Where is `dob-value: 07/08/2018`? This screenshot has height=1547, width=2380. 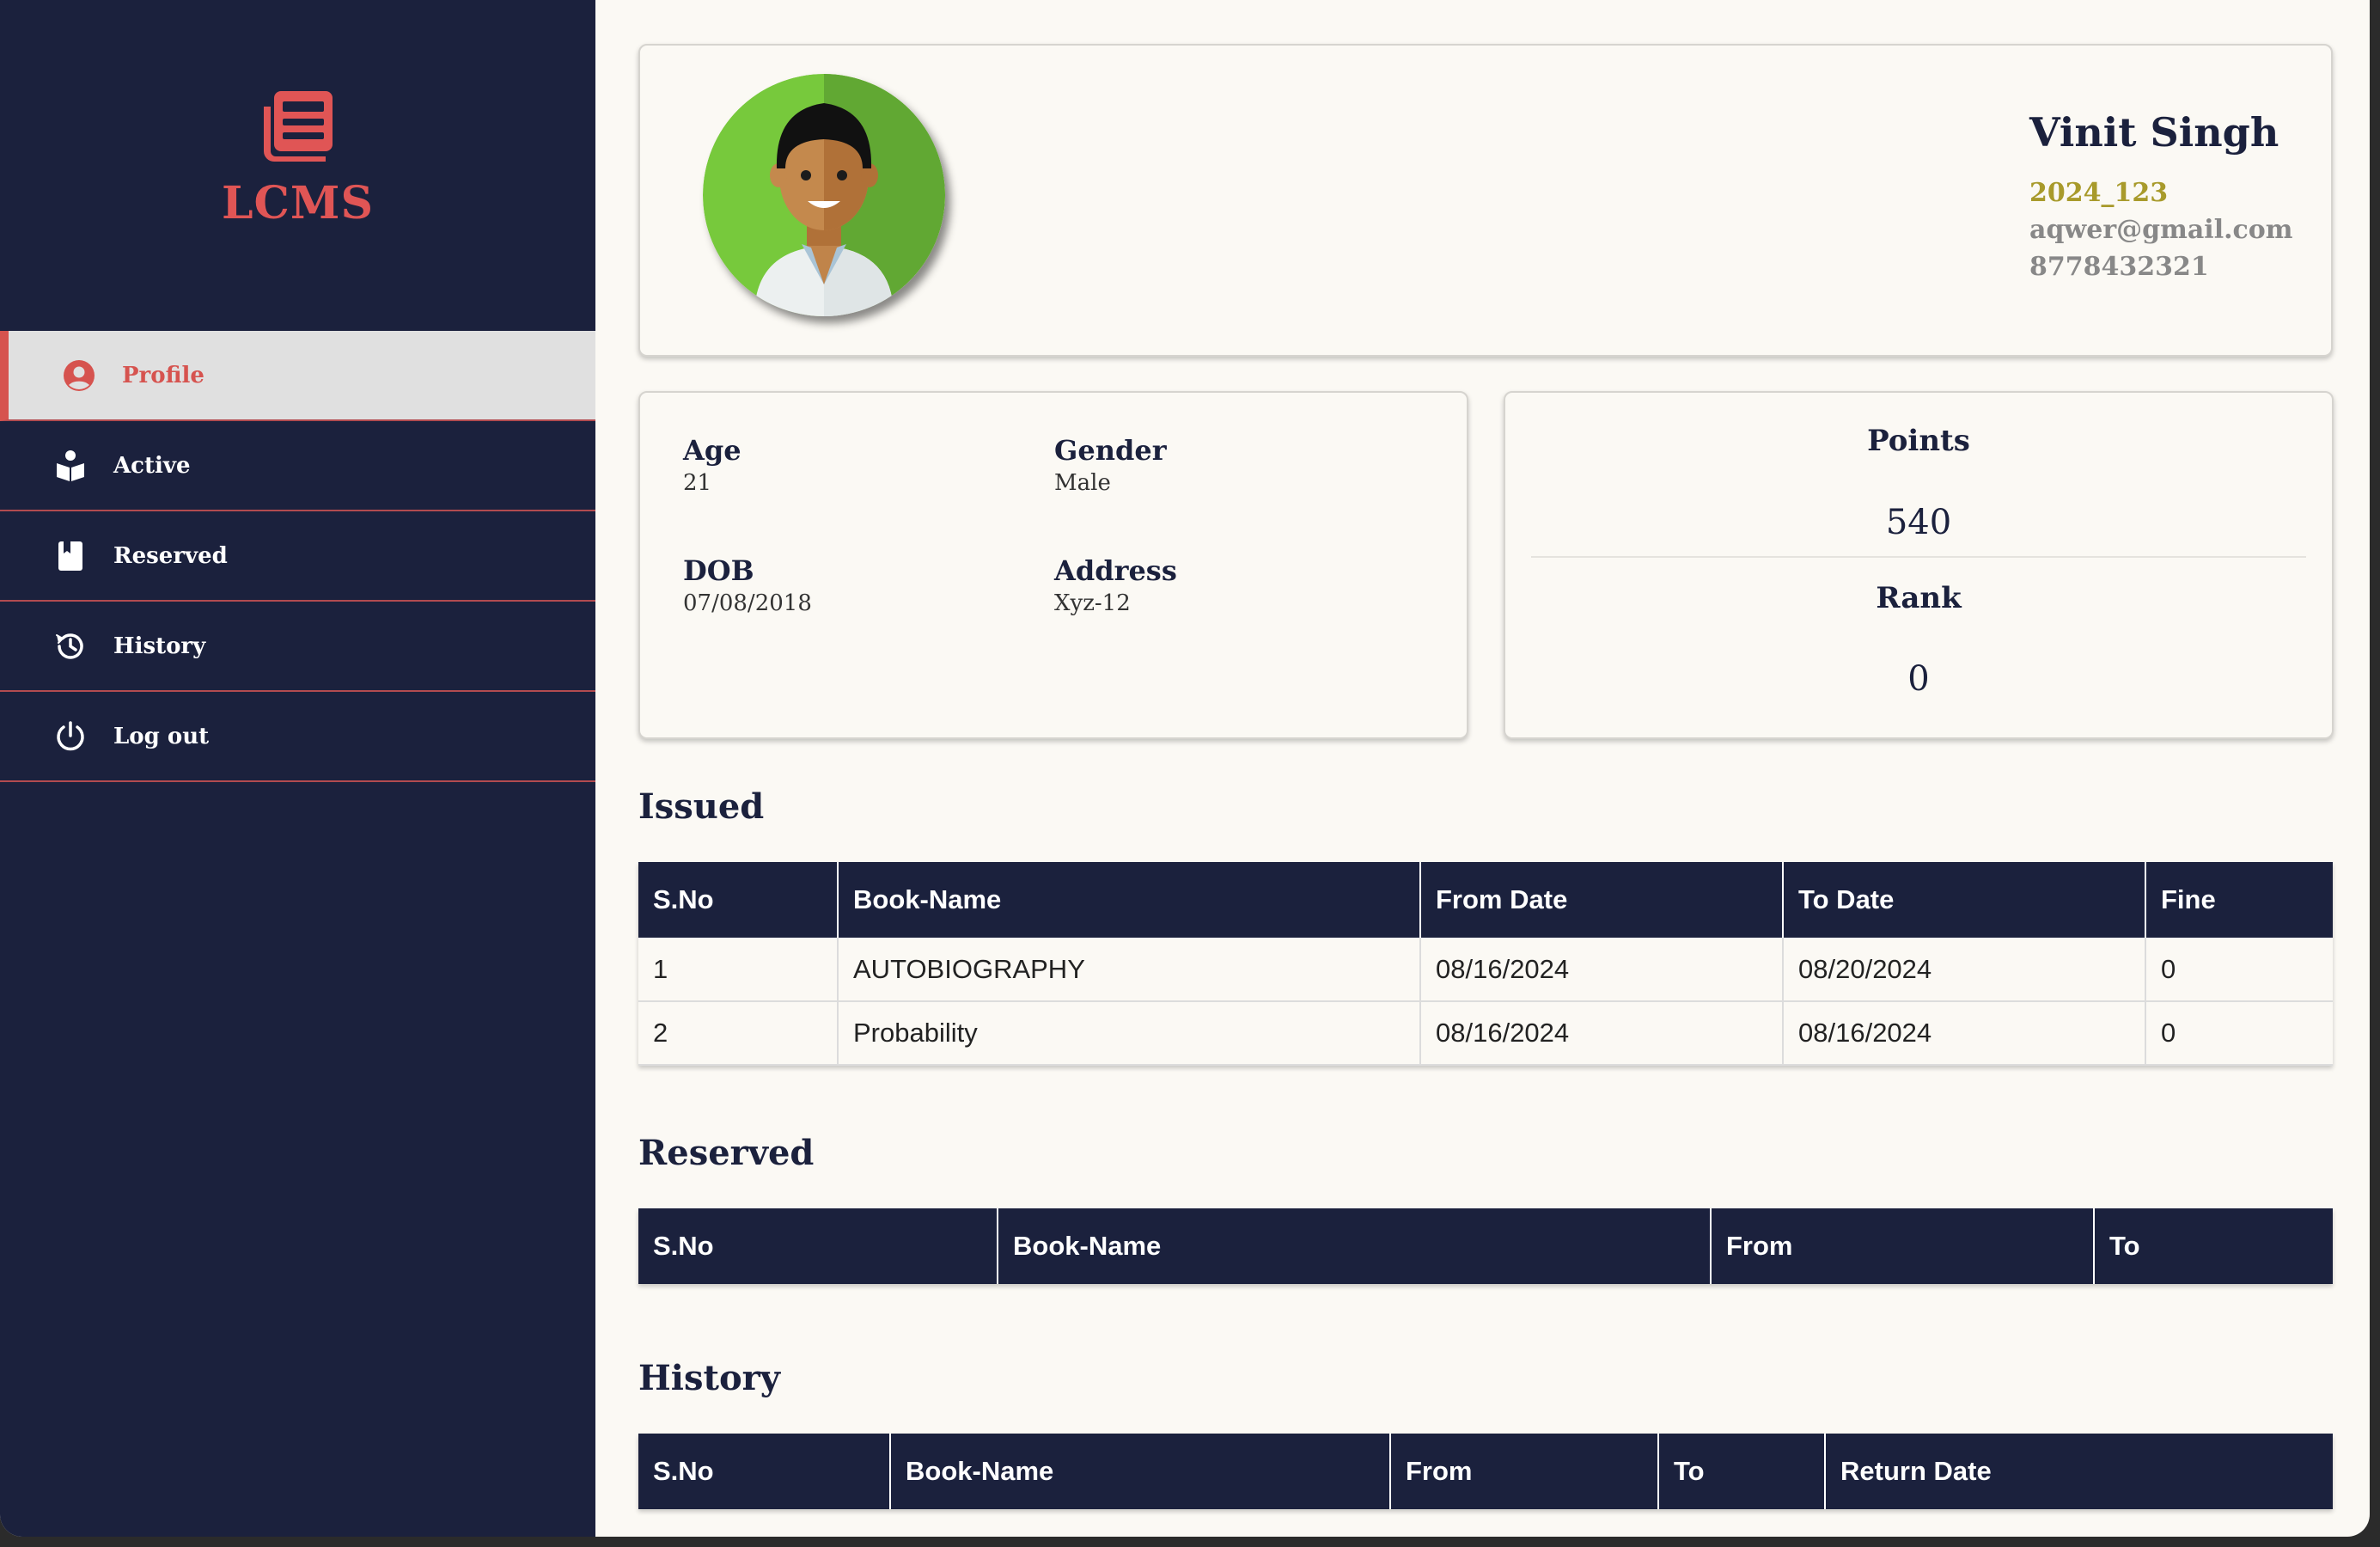
dob-value: 07/08/2018 is located at coordinates (747, 603).